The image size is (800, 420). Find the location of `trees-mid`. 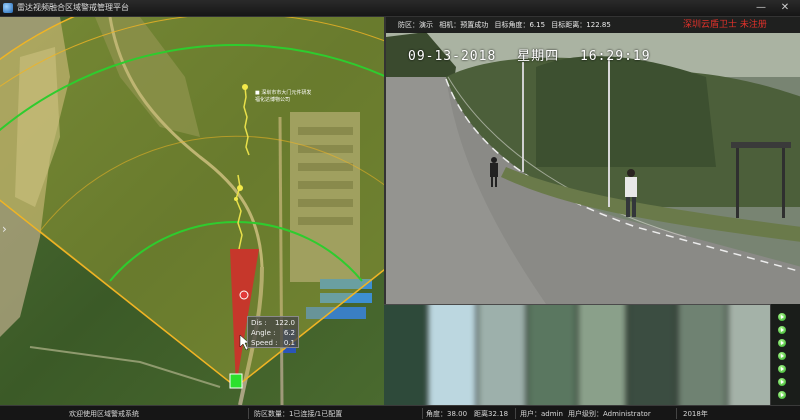

trees-mid is located at coordinates (626, 112).